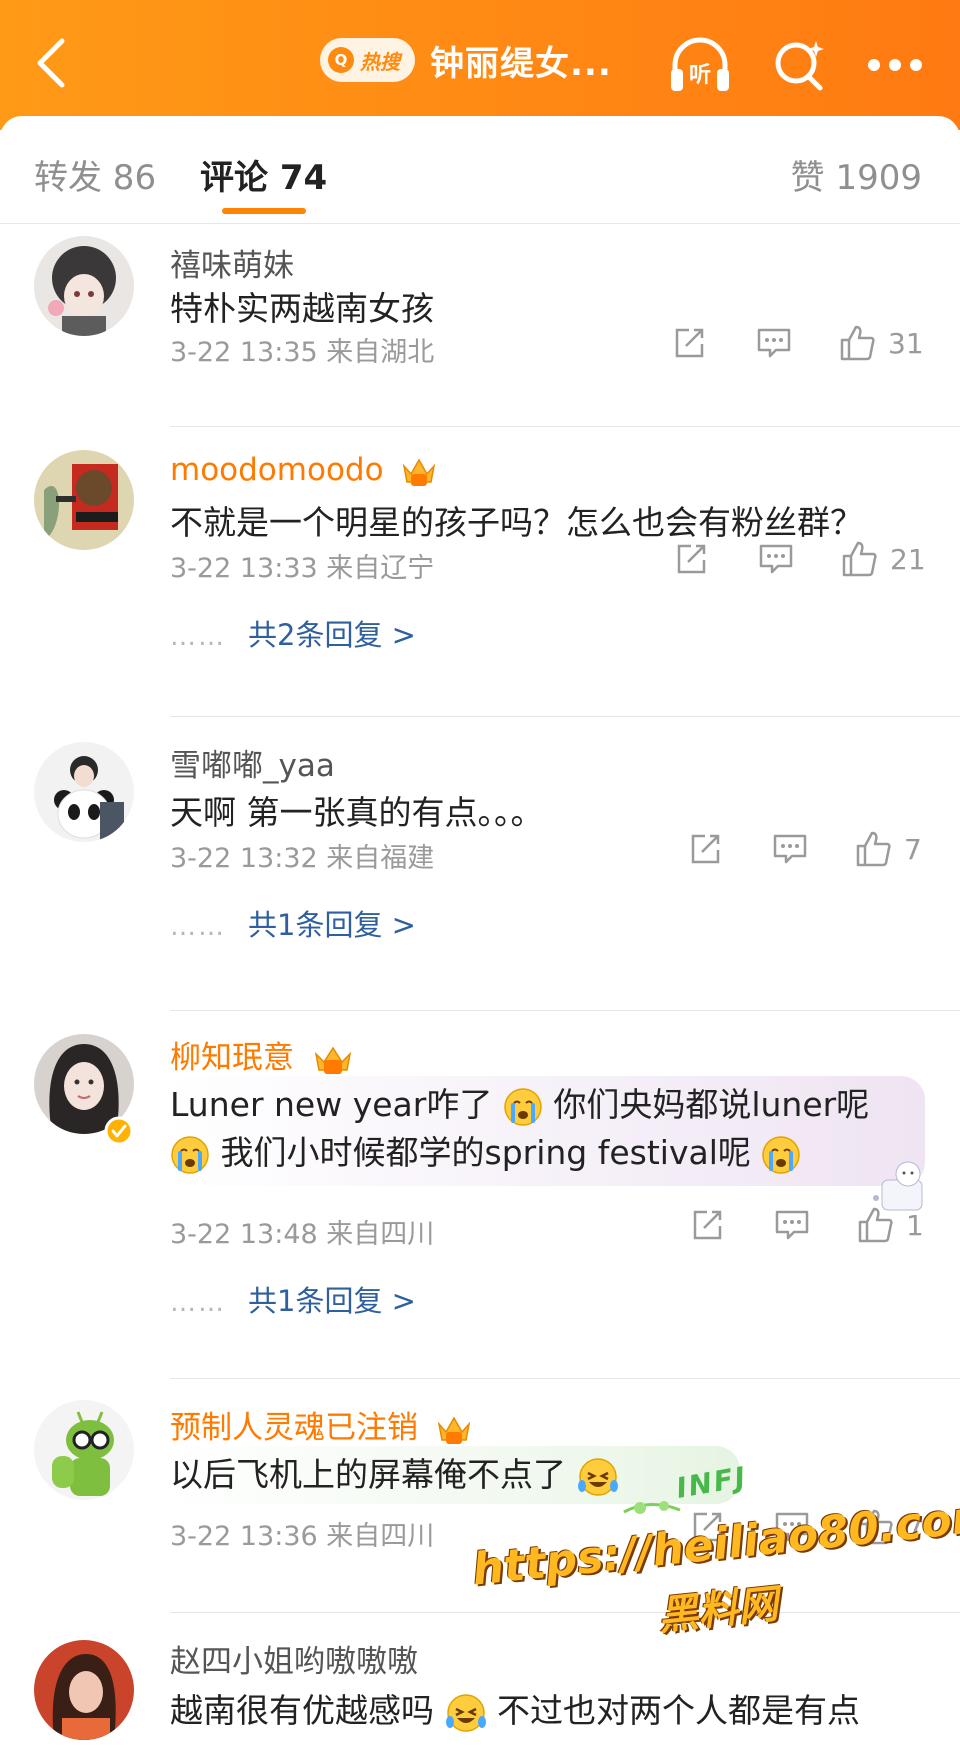  I want to click on hot-search-label: 热搜, so click(380, 61).